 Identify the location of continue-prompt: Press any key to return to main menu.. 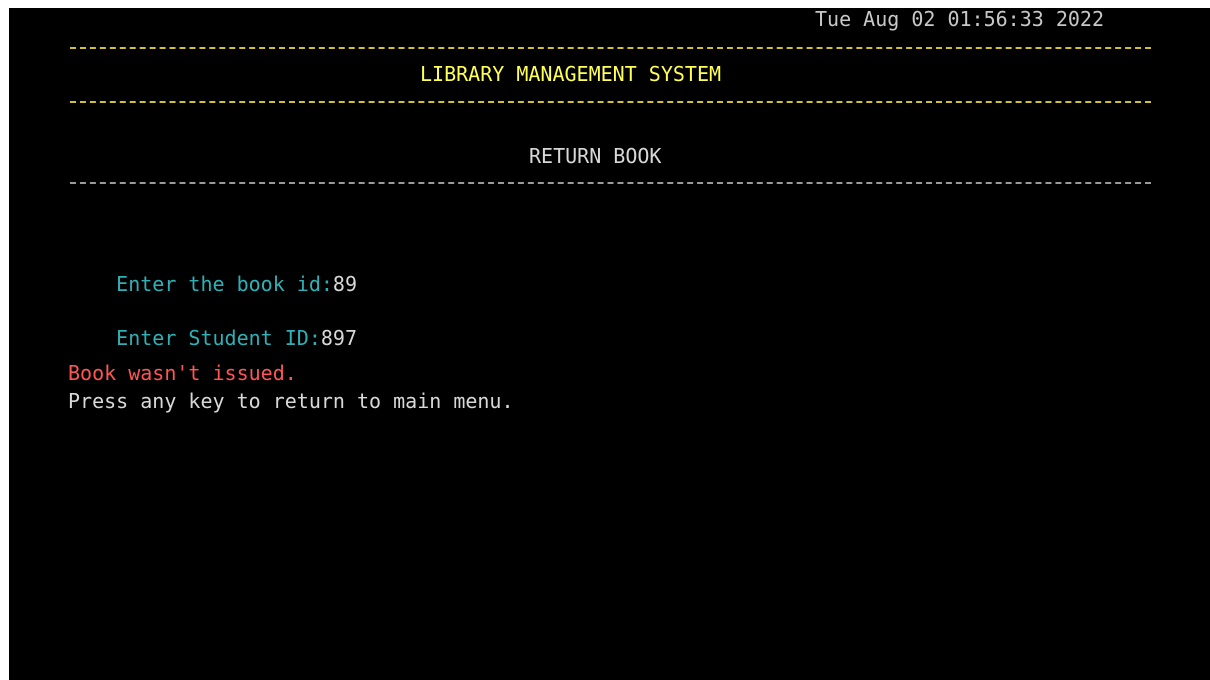
(291, 401).